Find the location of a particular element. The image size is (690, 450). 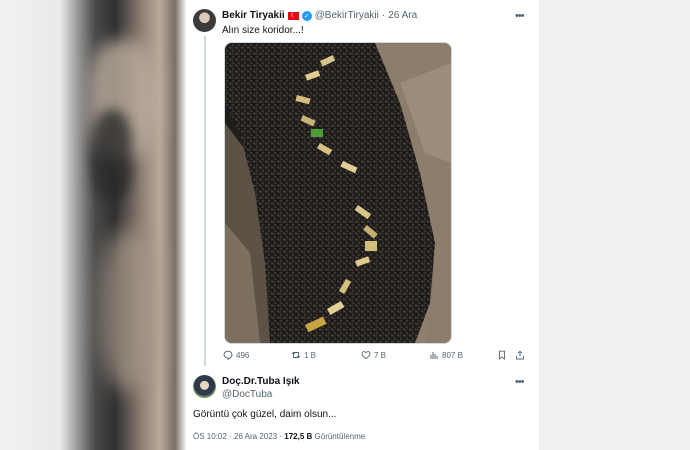

like-count: 7 B is located at coordinates (380, 355).